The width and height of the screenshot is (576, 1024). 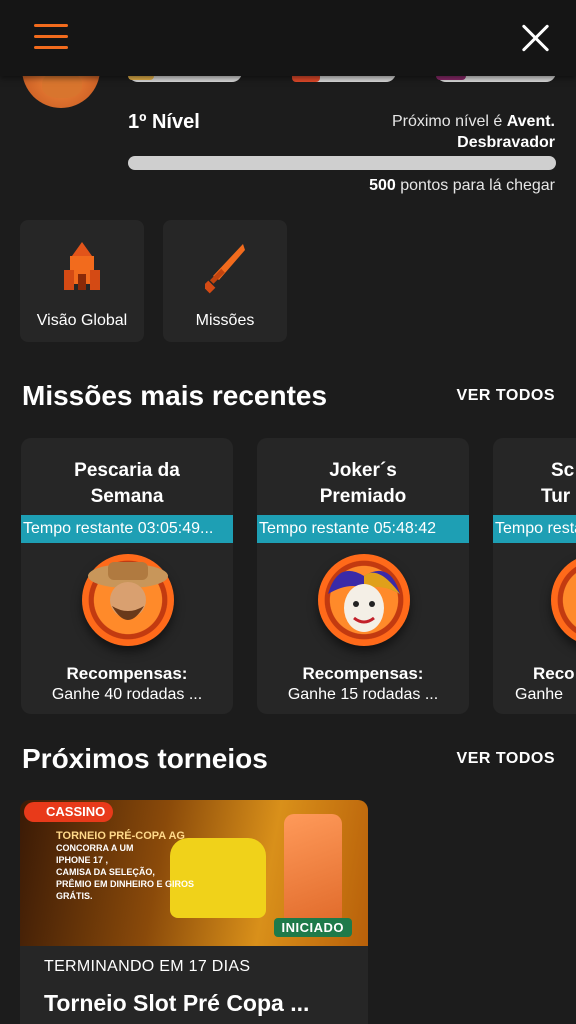 What do you see at coordinates (363, 529) in the screenshot?
I see `mission-timer: Tempo restante 05:48:42` at bounding box center [363, 529].